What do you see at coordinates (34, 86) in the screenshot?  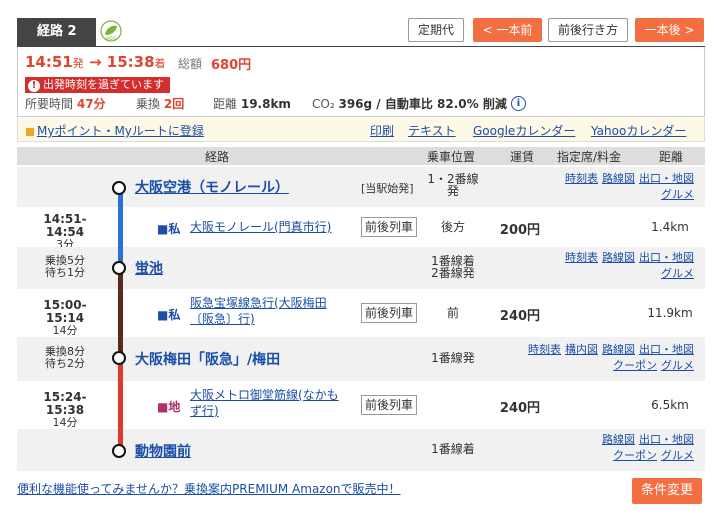 I see `alert-icon: !` at bounding box center [34, 86].